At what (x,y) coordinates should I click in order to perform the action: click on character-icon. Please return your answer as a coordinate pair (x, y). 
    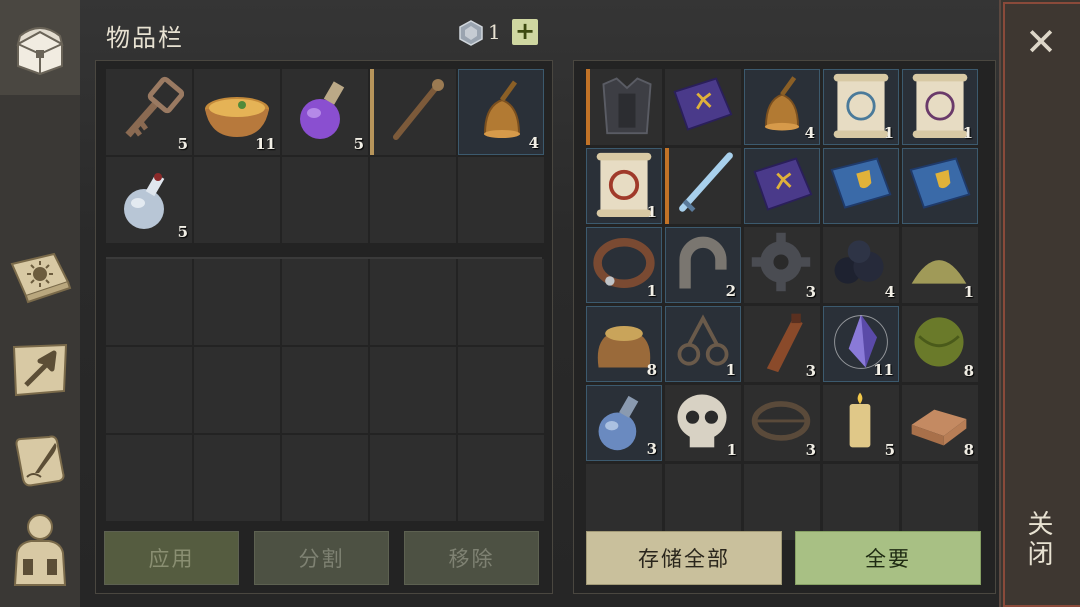
    Looking at the image, I should click on (40, 550).